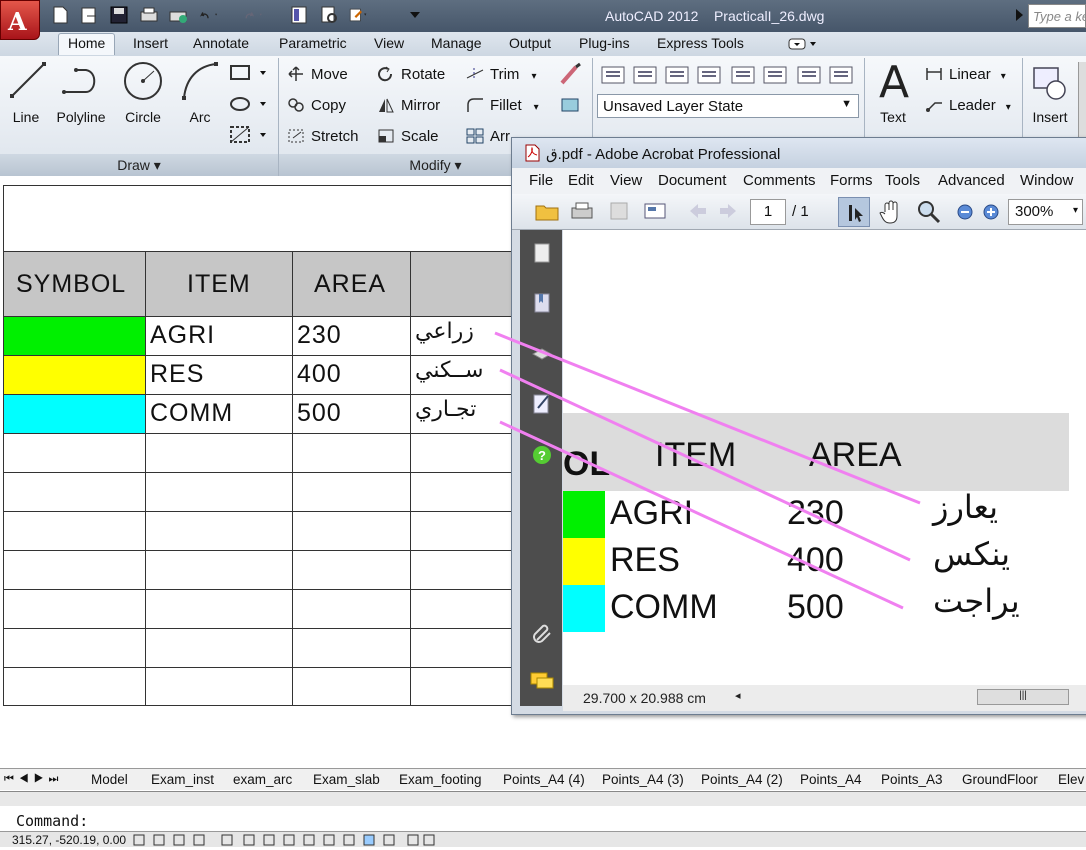  I want to click on menu-file: File, so click(541, 180).